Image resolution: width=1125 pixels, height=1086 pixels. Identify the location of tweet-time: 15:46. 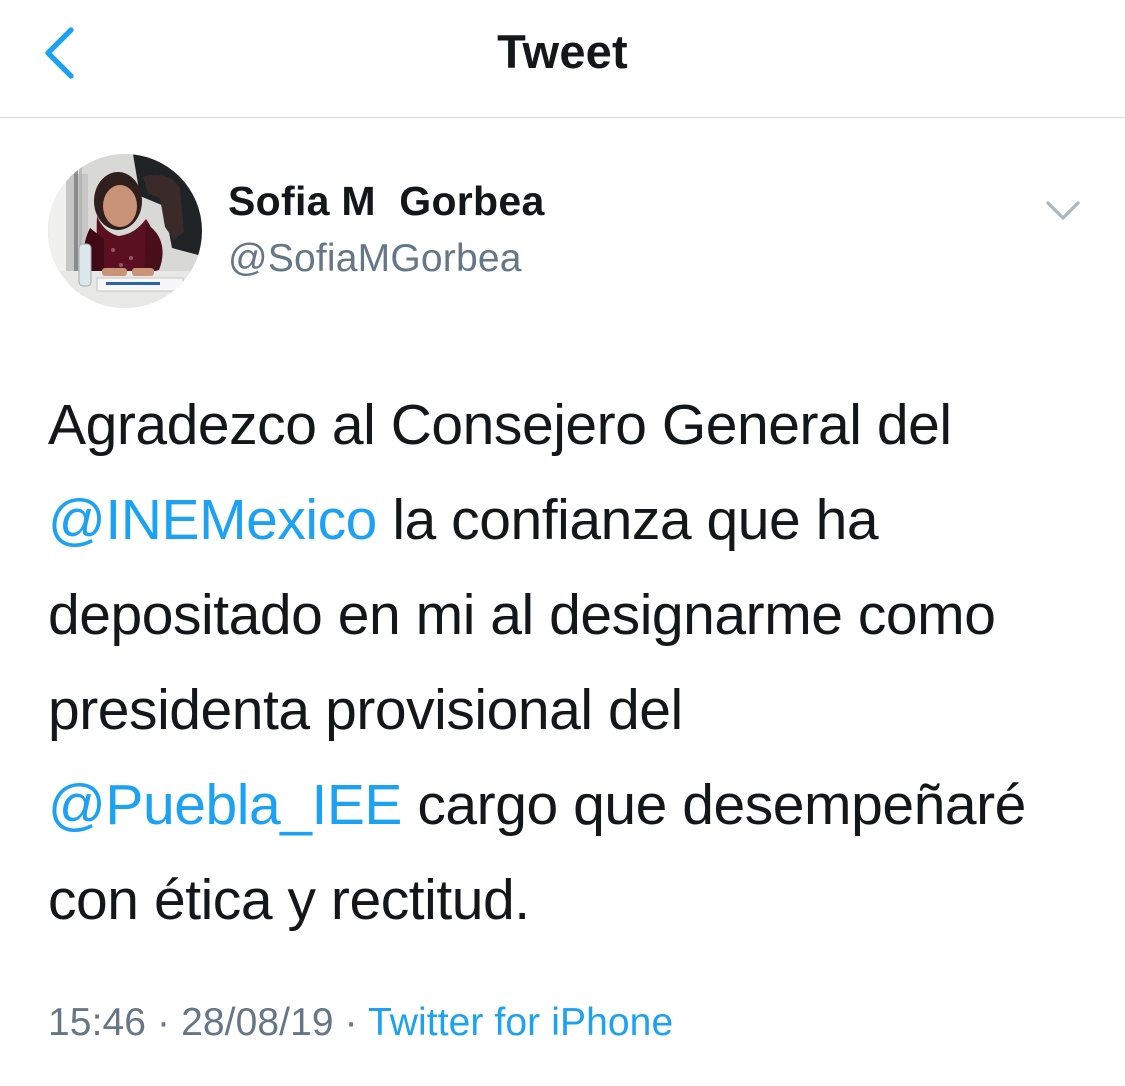
(97, 1022).